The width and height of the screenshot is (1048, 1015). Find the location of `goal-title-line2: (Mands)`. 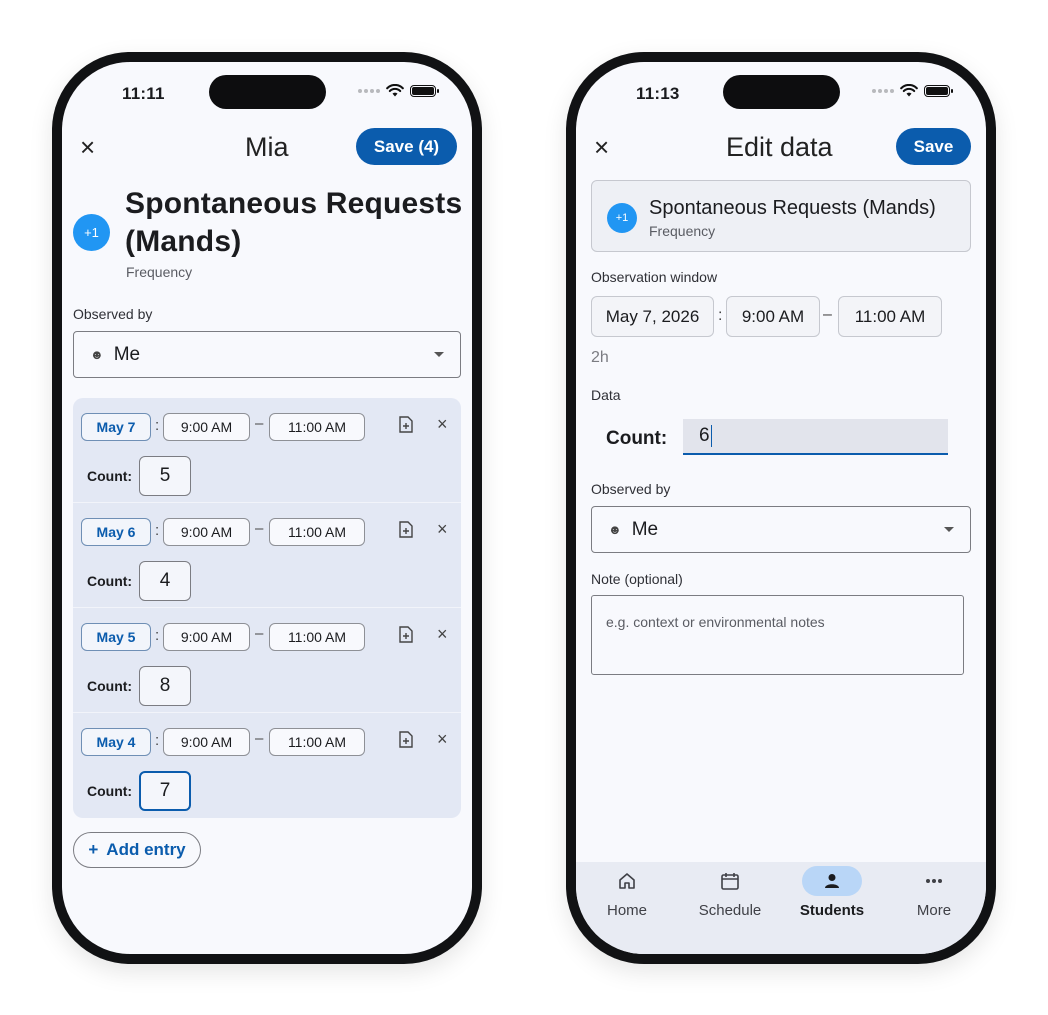

goal-title-line2: (Mands) is located at coordinates (183, 241).